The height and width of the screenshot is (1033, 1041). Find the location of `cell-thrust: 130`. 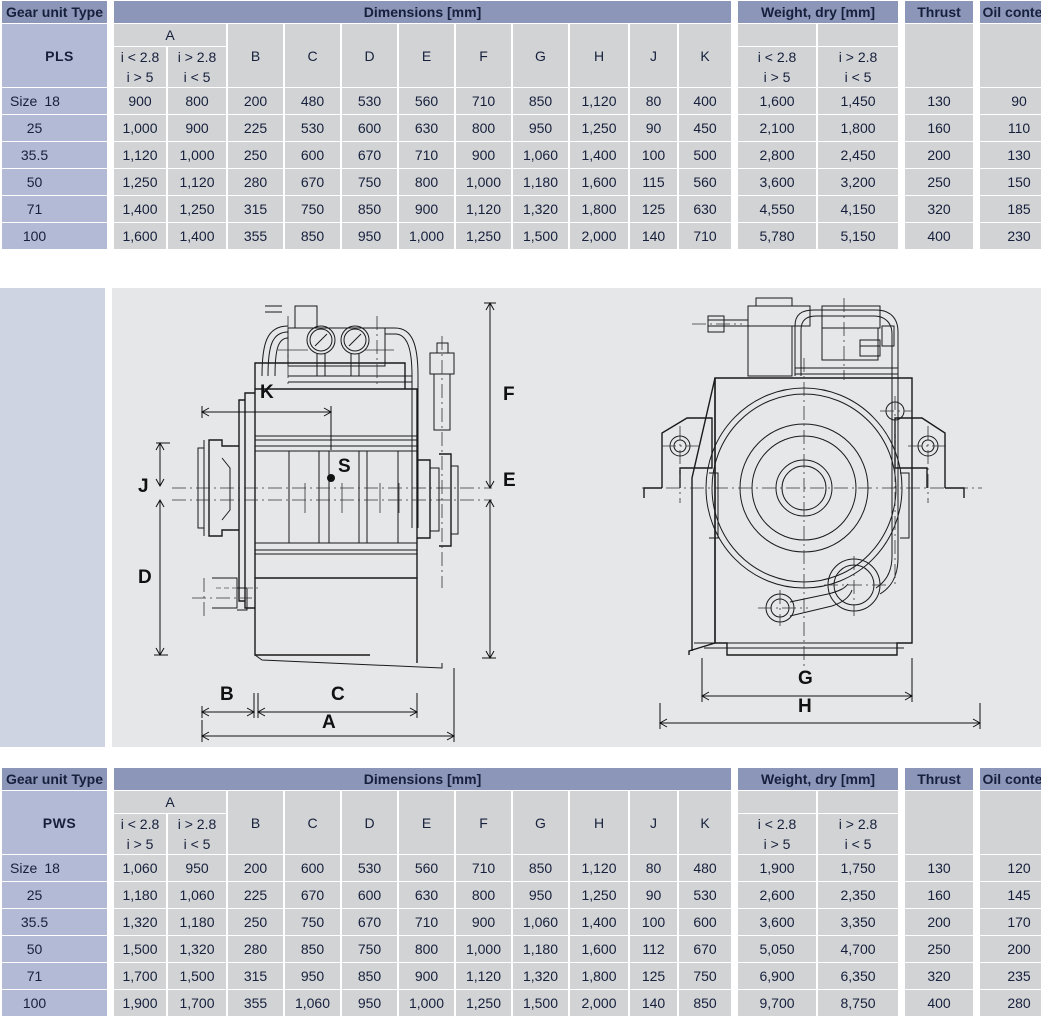

cell-thrust: 130 is located at coordinates (939, 868).